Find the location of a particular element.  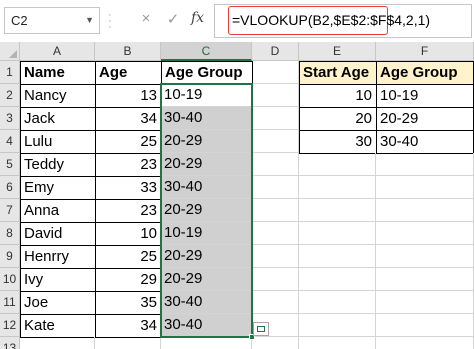

cell-f13 is located at coordinates (425, 343).